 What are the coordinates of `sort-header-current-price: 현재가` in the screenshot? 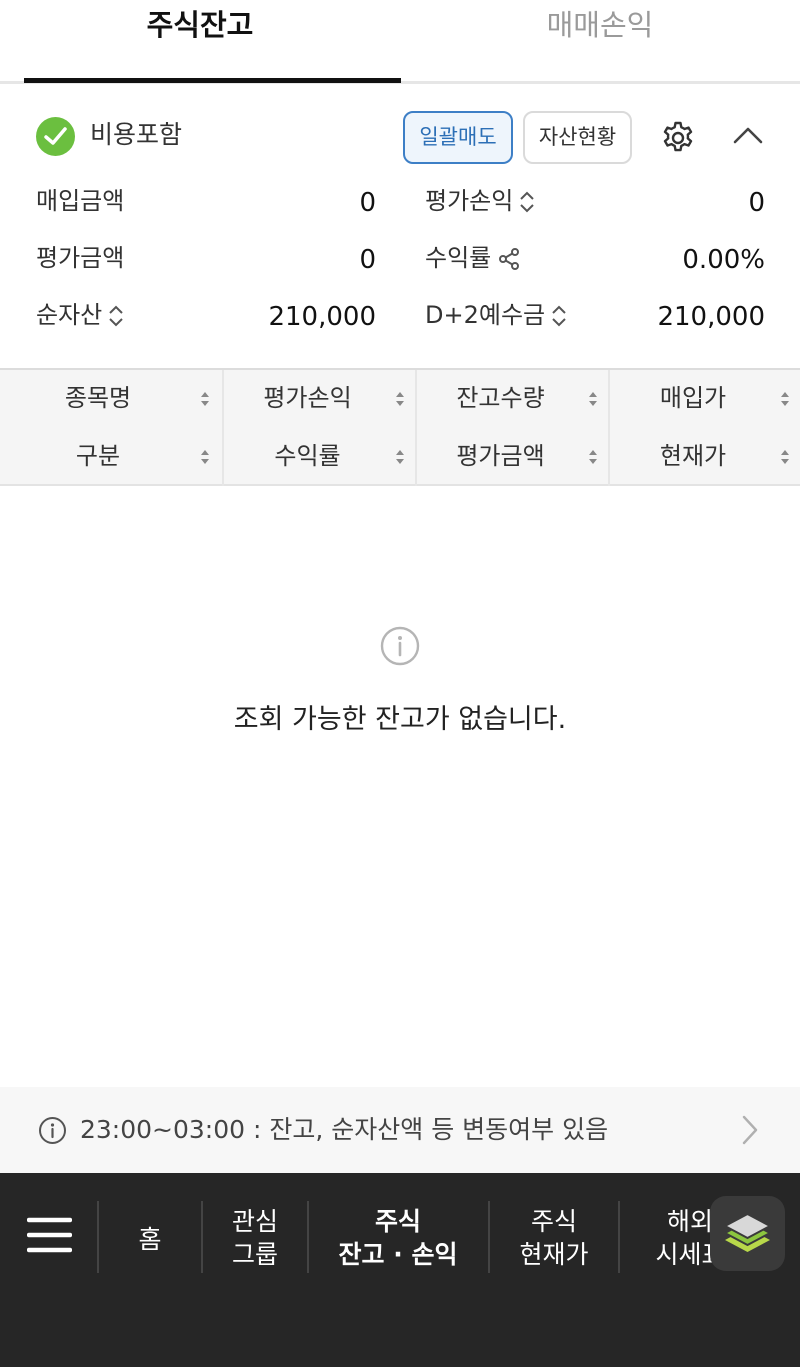 It's located at (705, 457).